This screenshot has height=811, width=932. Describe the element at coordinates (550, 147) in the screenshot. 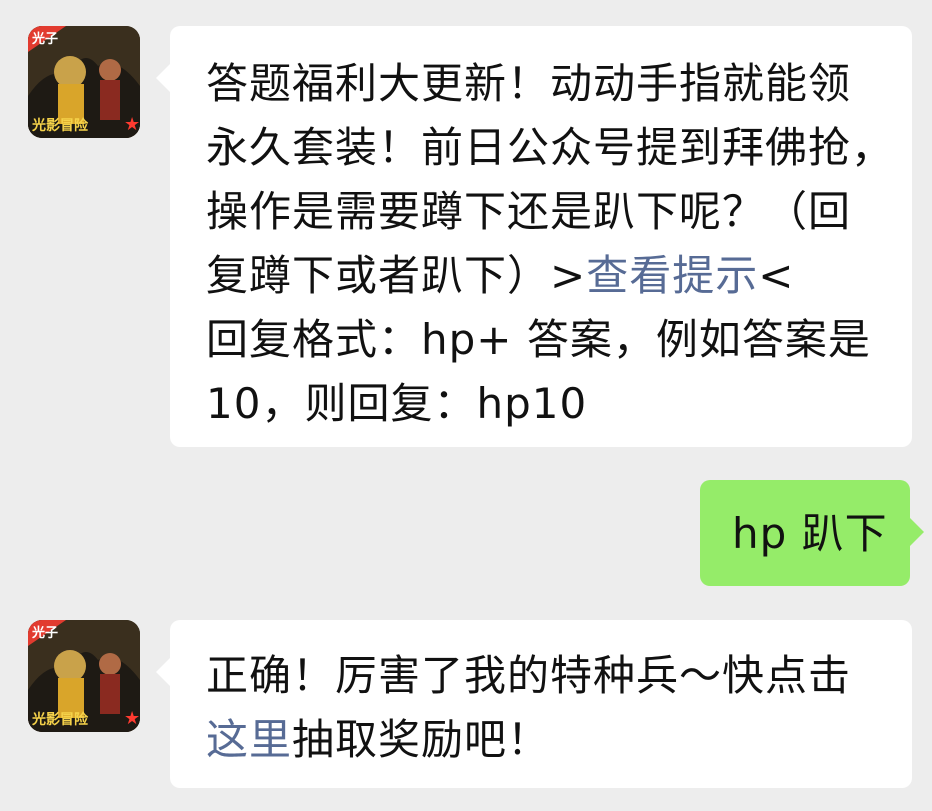

I see `message-line: 永久套装！前日公众号提到拜佛抢，` at that location.